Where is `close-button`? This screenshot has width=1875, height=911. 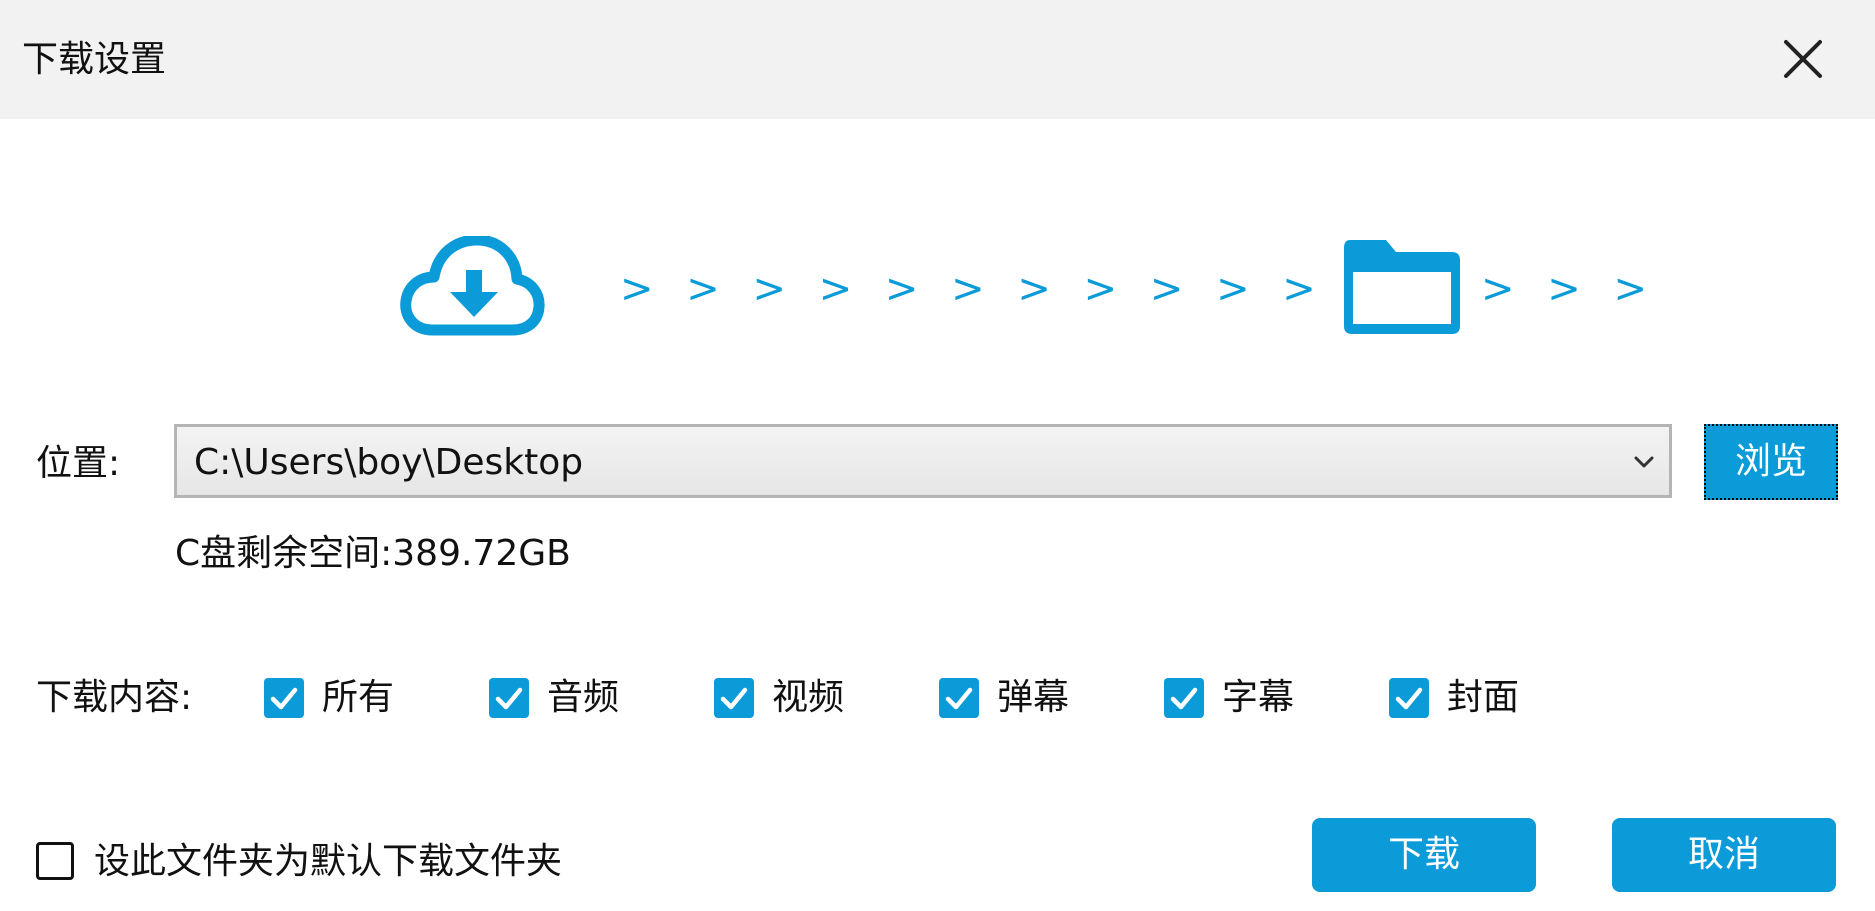 close-button is located at coordinates (1803, 59).